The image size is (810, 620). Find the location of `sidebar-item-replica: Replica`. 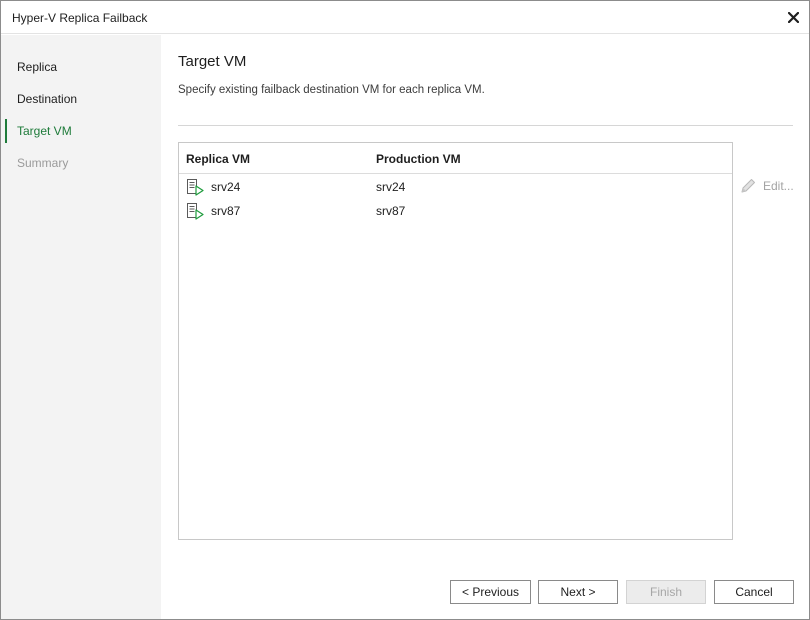

sidebar-item-replica: Replica is located at coordinates (81, 67).